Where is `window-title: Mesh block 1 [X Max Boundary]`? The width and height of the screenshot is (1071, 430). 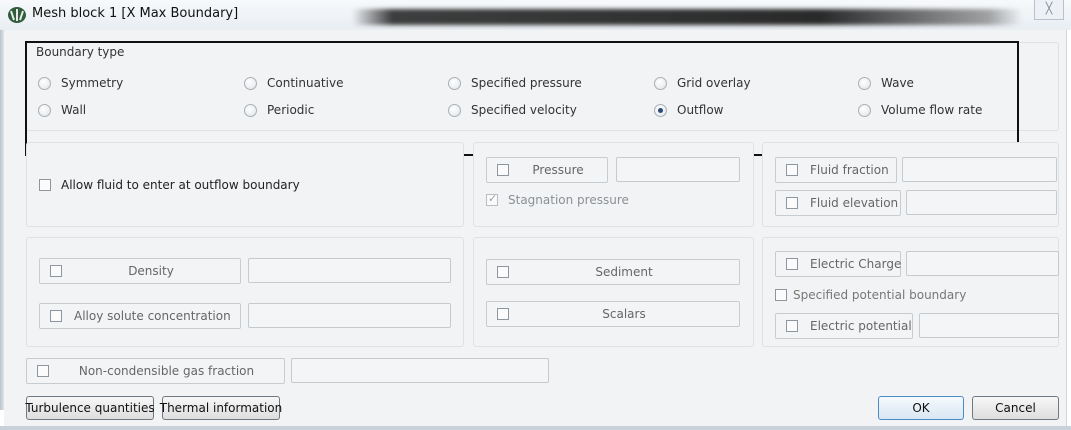 window-title: Mesh block 1 [X Max Boundary] is located at coordinates (135, 13).